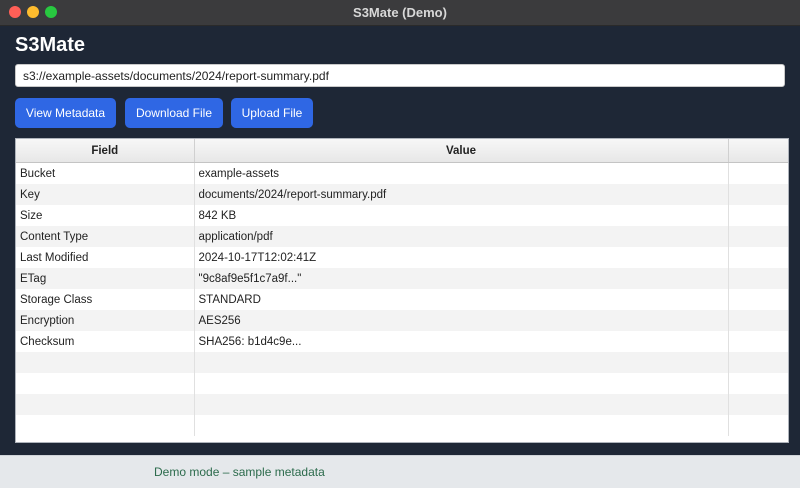  I want to click on field-cell: Last Modified, so click(105, 257).